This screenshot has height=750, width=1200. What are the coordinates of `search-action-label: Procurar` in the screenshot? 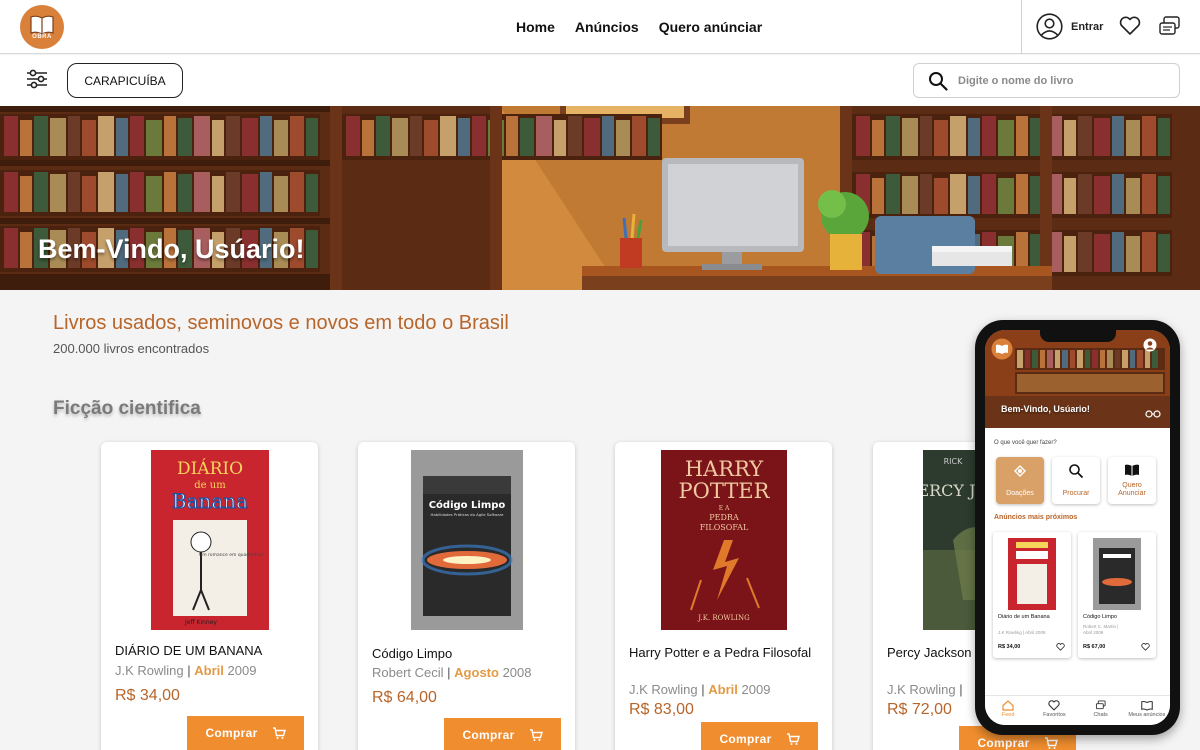 It's located at (1076, 493).